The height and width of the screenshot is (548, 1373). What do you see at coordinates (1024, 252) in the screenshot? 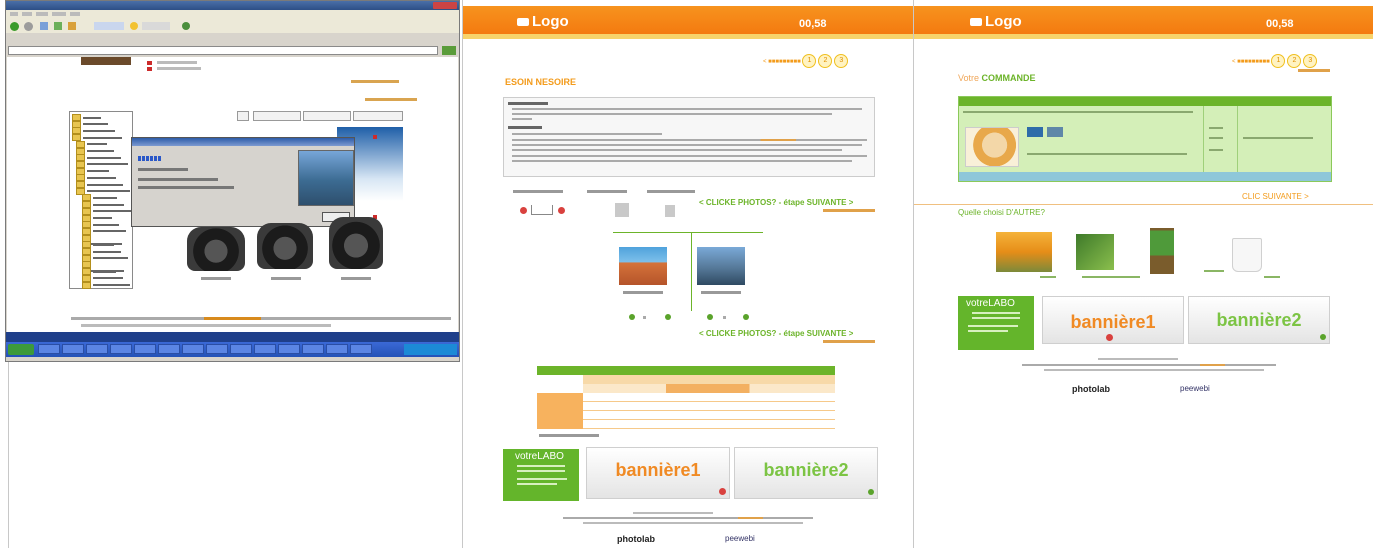
I see `product-calendar` at bounding box center [1024, 252].